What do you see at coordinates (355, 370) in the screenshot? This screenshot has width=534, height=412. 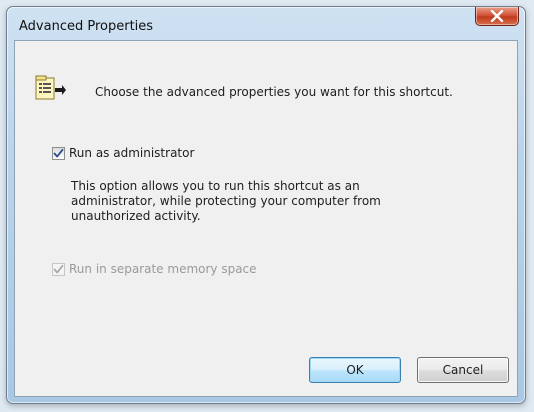 I see `ok-button: OK` at bounding box center [355, 370].